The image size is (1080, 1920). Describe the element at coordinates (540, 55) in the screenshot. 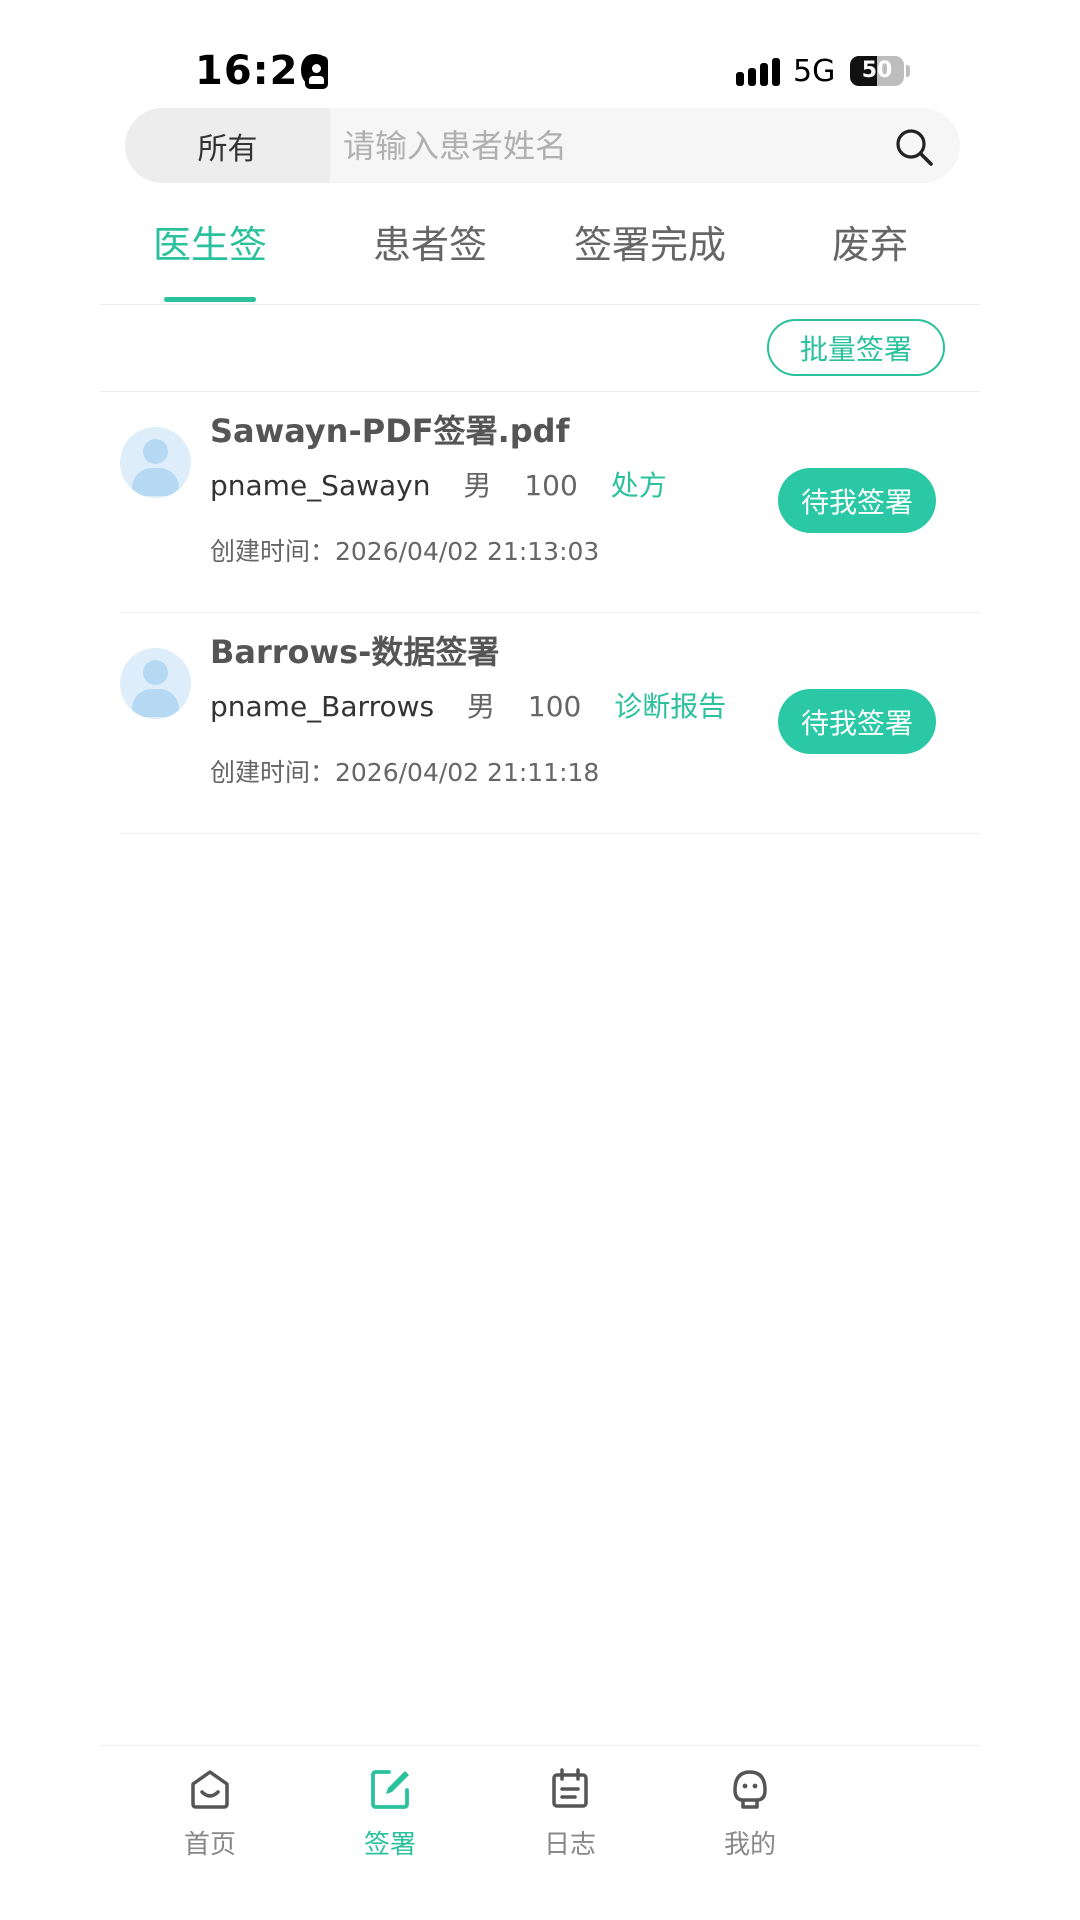

I see `status-bar: 16:26 5G 50` at that location.